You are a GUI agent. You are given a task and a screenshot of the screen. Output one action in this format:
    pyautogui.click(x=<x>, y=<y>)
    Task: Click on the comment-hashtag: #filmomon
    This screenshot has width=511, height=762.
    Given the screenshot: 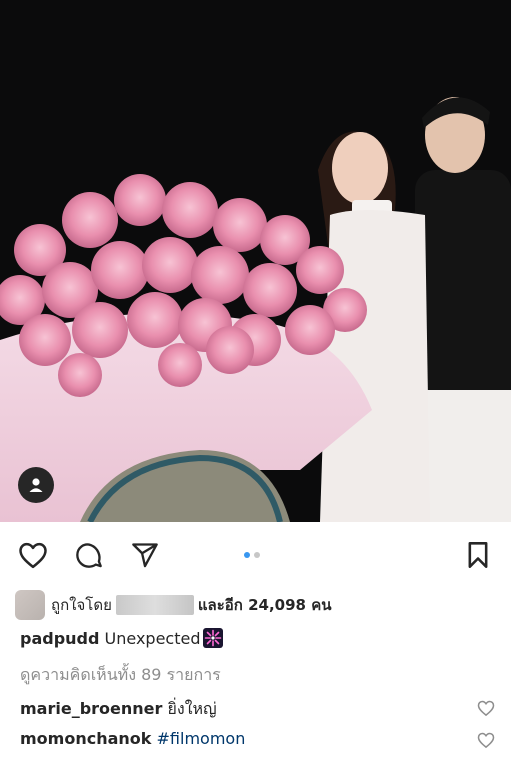 What is the action you would take?
    pyautogui.click(x=201, y=738)
    